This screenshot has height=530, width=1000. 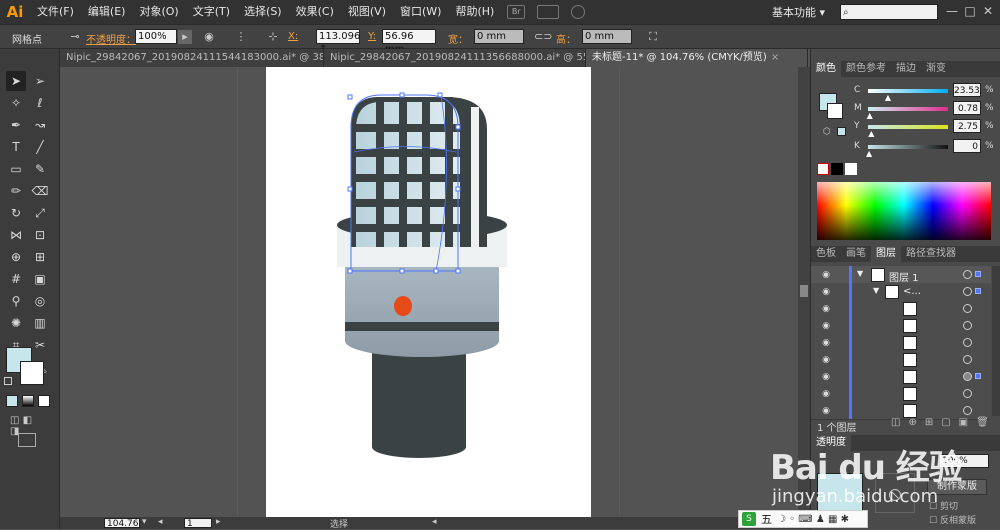 What do you see at coordinates (952, 11) in the screenshot?
I see `minimize-button: —` at bounding box center [952, 11].